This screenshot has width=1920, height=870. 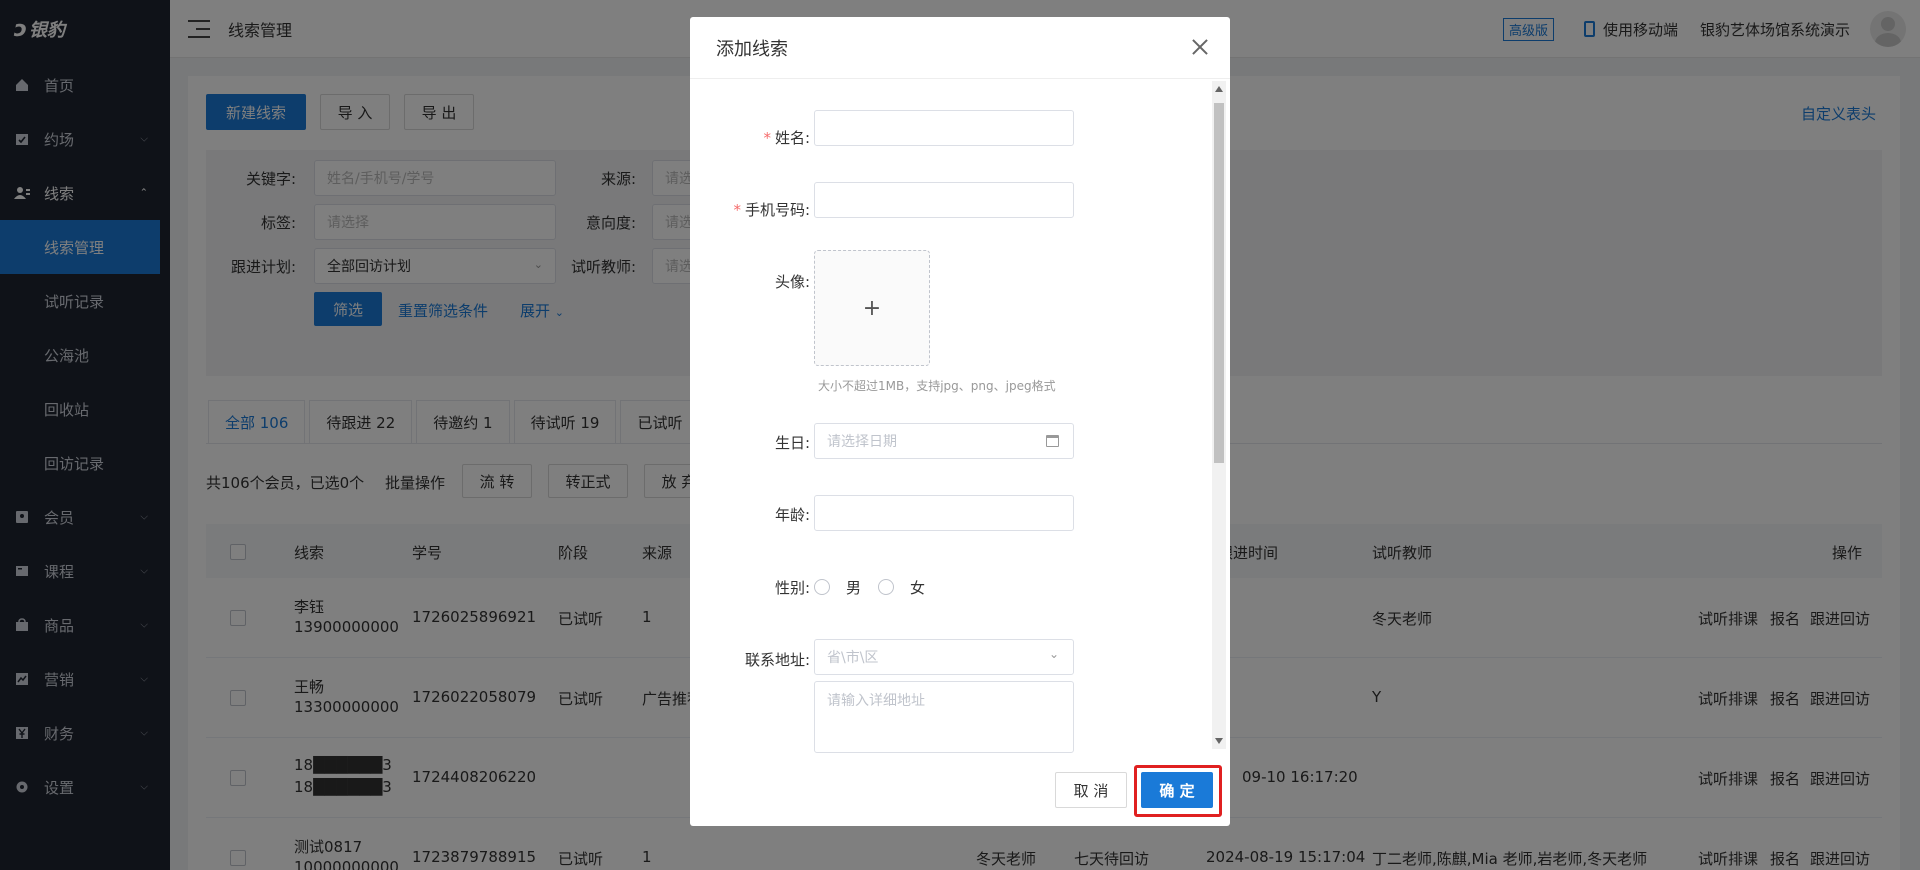 What do you see at coordinates (886, 587) in the screenshot?
I see `gender-female-radio` at bounding box center [886, 587].